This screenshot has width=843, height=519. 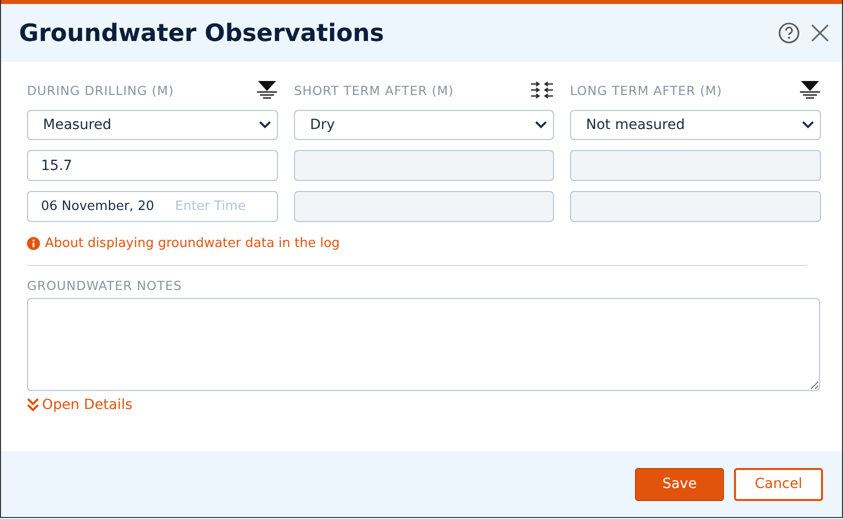 I want to click on date-time-field: 06 November, 20 Enter Time, so click(x=152, y=206).